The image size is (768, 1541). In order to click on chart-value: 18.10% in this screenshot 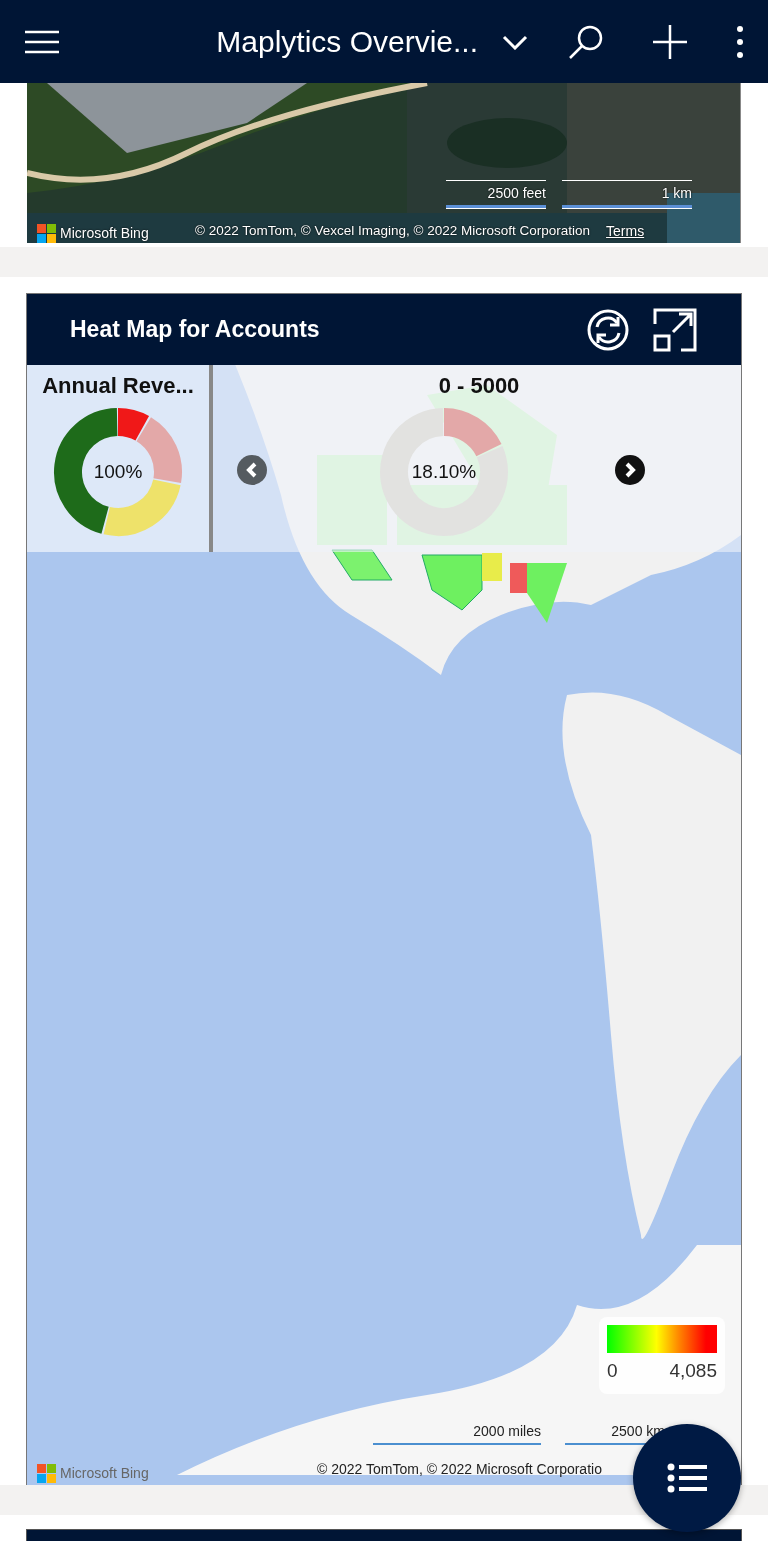, I will do `click(444, 471)`.